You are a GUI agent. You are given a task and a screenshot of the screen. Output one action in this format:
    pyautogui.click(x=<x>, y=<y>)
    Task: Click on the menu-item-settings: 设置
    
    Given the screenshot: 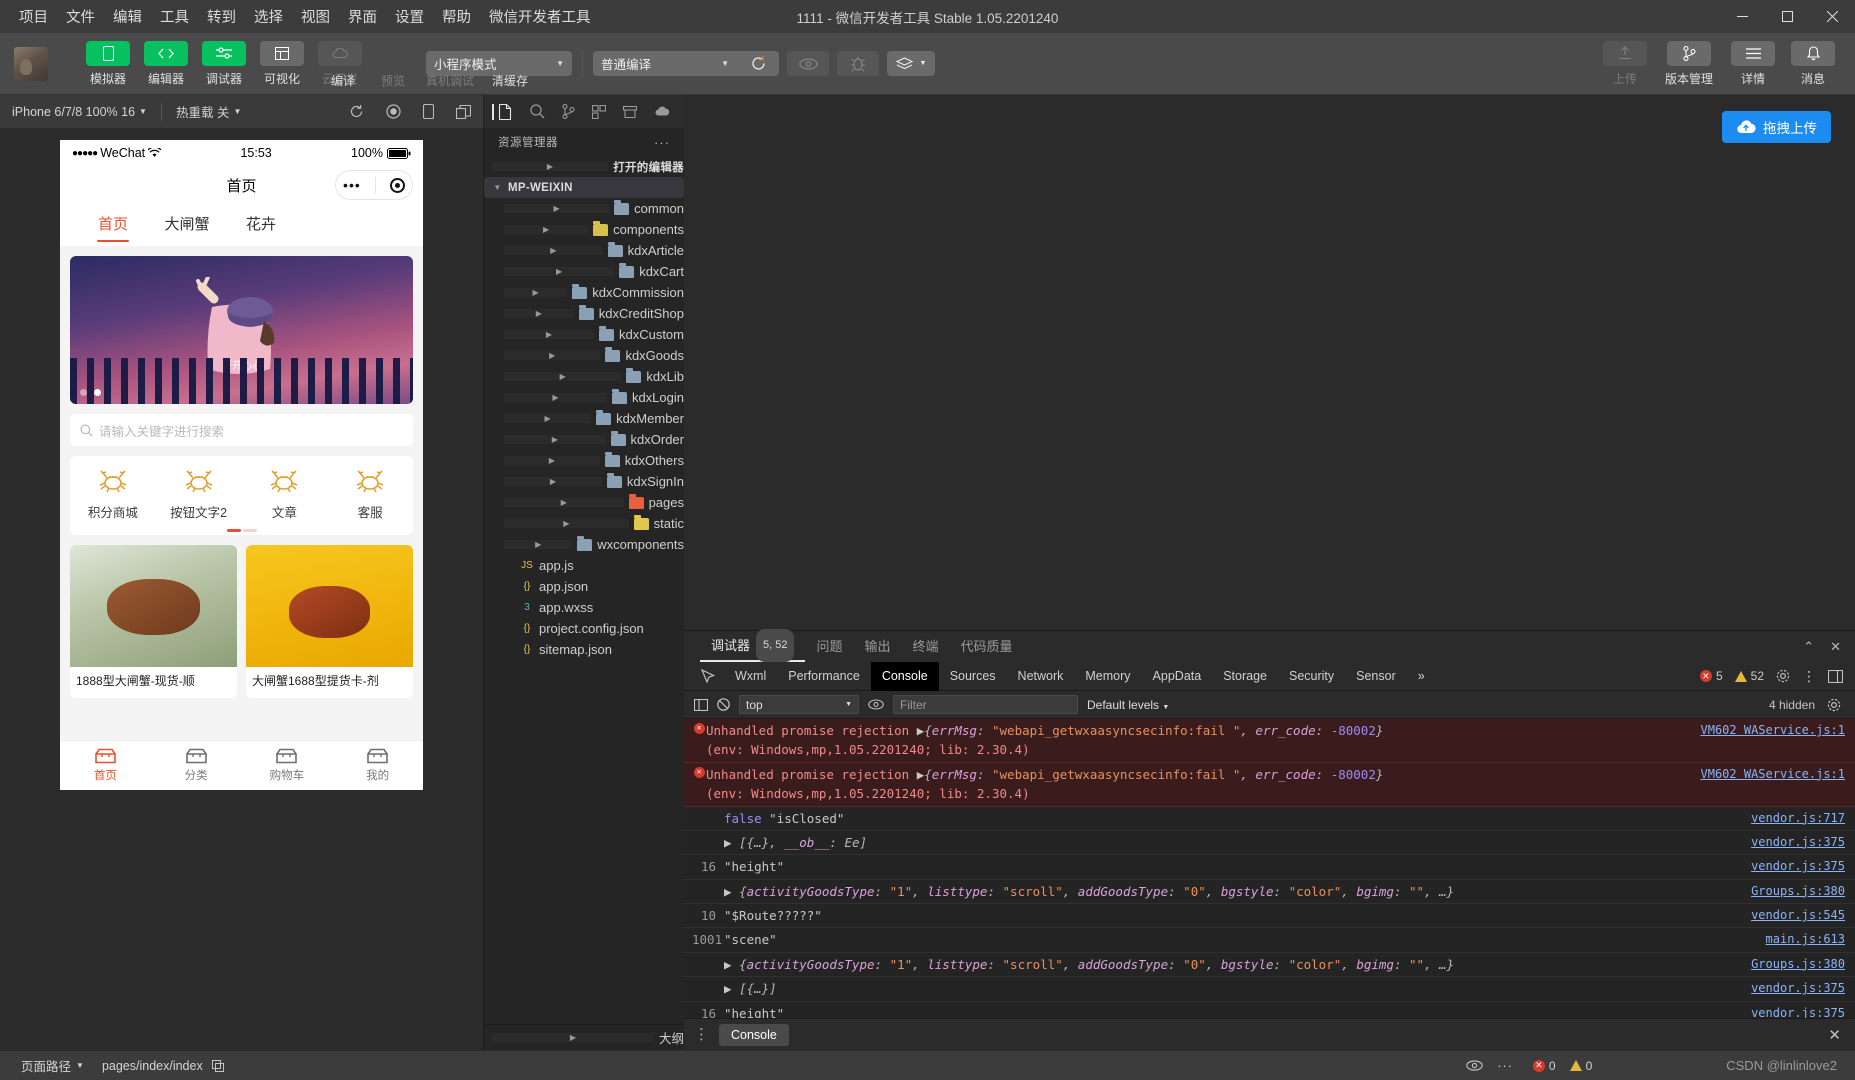 What is the action you would take?
    pyautogui.click(x=409, y=16)
    